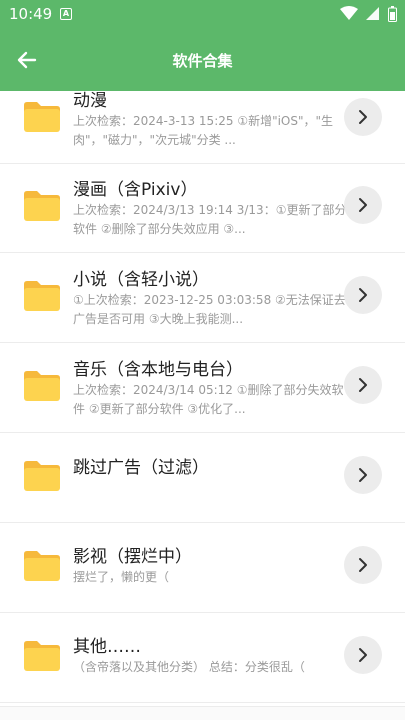  Describe the element at coordinates (202, 713) in the screenshot. I see `next-item-edge` at that location.